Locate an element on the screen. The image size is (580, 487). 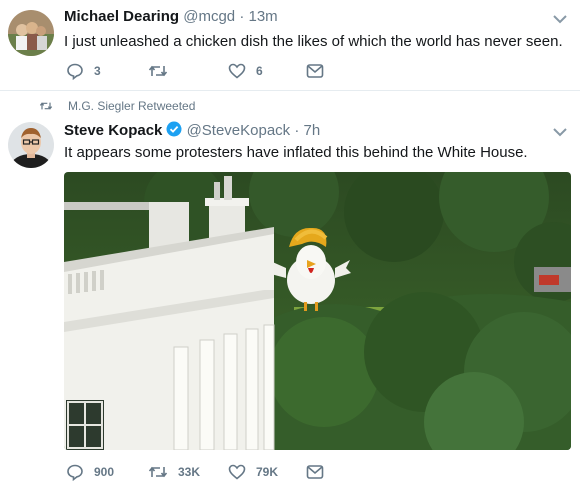
retweet-count: 33K is located at coordinates (189, 472).